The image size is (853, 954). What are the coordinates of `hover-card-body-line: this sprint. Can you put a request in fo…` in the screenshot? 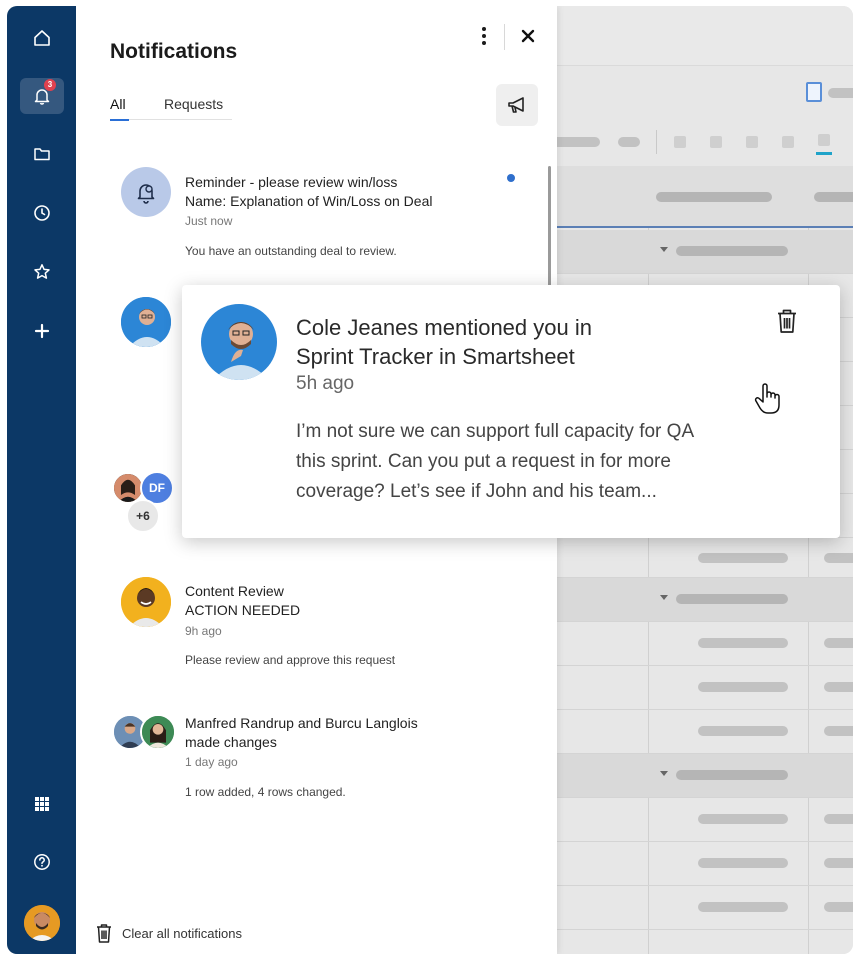 It's located at (483, 461).